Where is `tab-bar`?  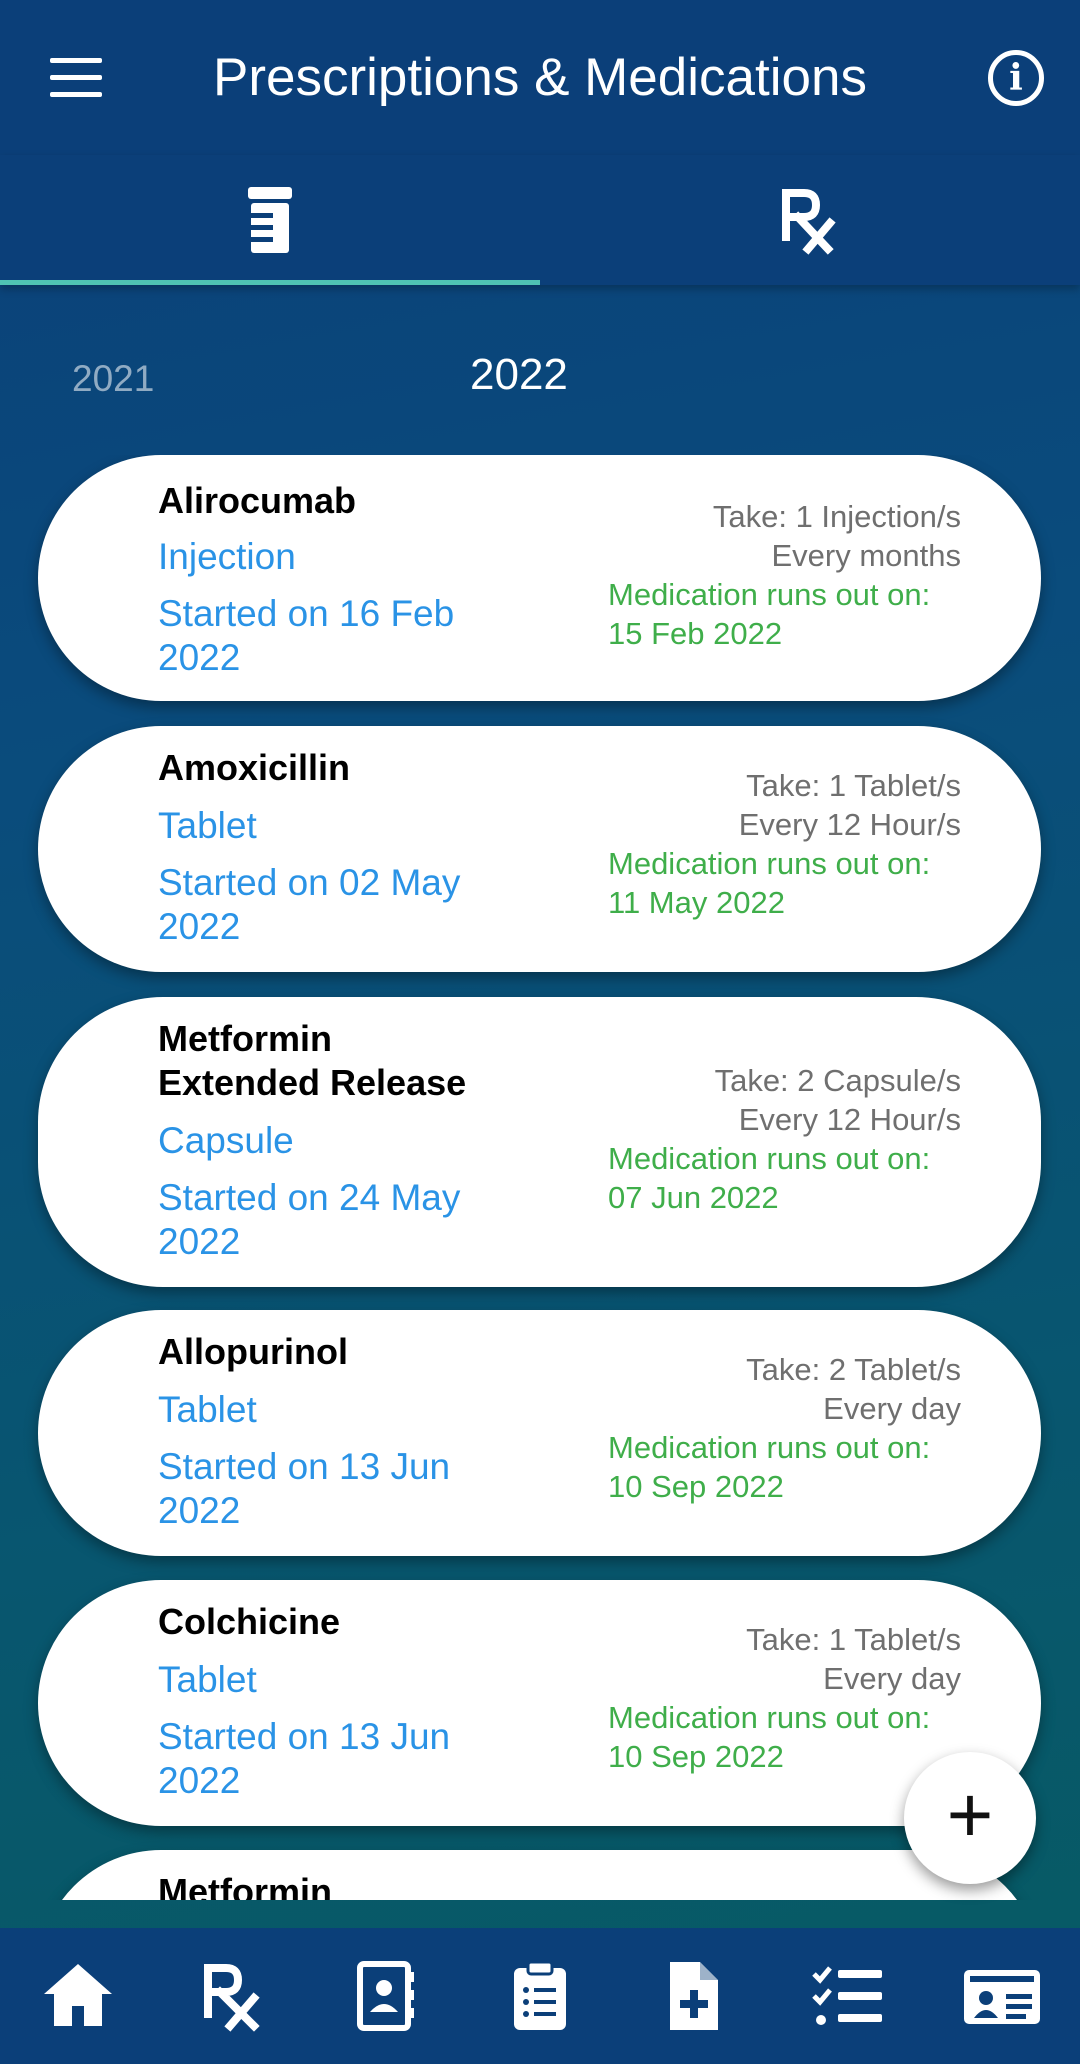 tab-bar is located at coordinates (540, 220).